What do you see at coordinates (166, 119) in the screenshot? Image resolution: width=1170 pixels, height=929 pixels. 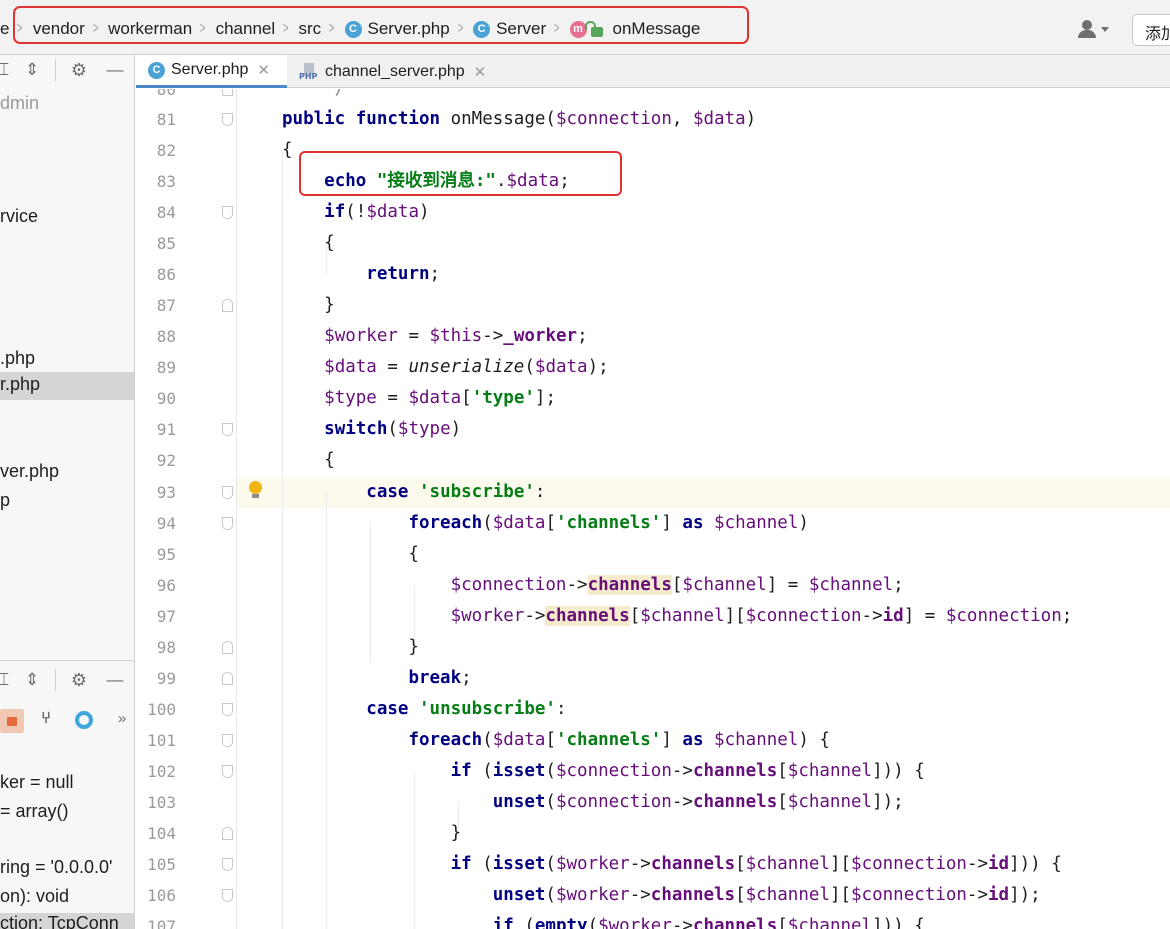 I see `line-number: 81` at bounding box center [166, 119].